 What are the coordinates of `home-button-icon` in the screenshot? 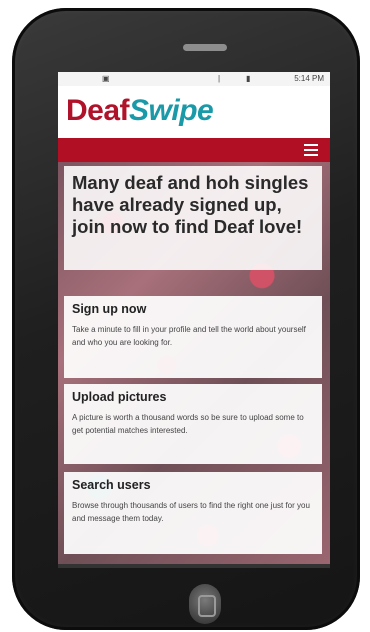 It's located at (207, 606).